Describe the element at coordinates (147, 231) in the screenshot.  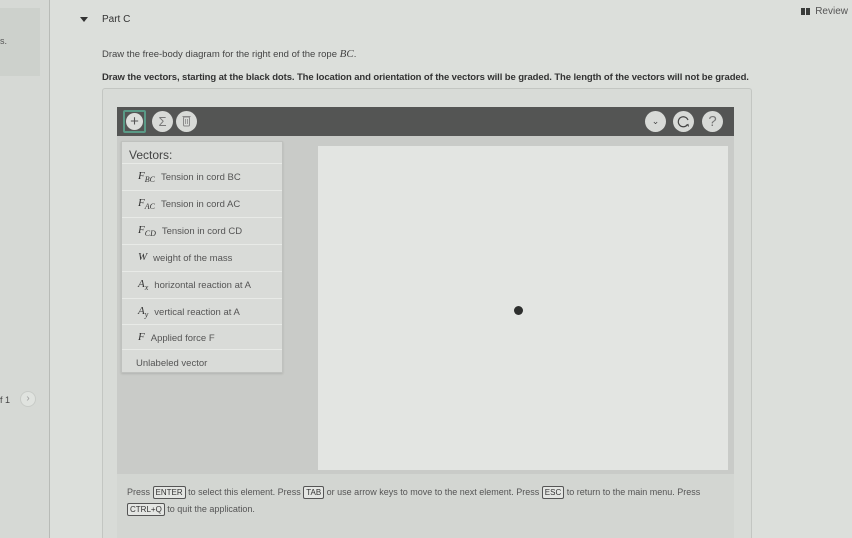
I see `vector-symbol: FCD` at that location.